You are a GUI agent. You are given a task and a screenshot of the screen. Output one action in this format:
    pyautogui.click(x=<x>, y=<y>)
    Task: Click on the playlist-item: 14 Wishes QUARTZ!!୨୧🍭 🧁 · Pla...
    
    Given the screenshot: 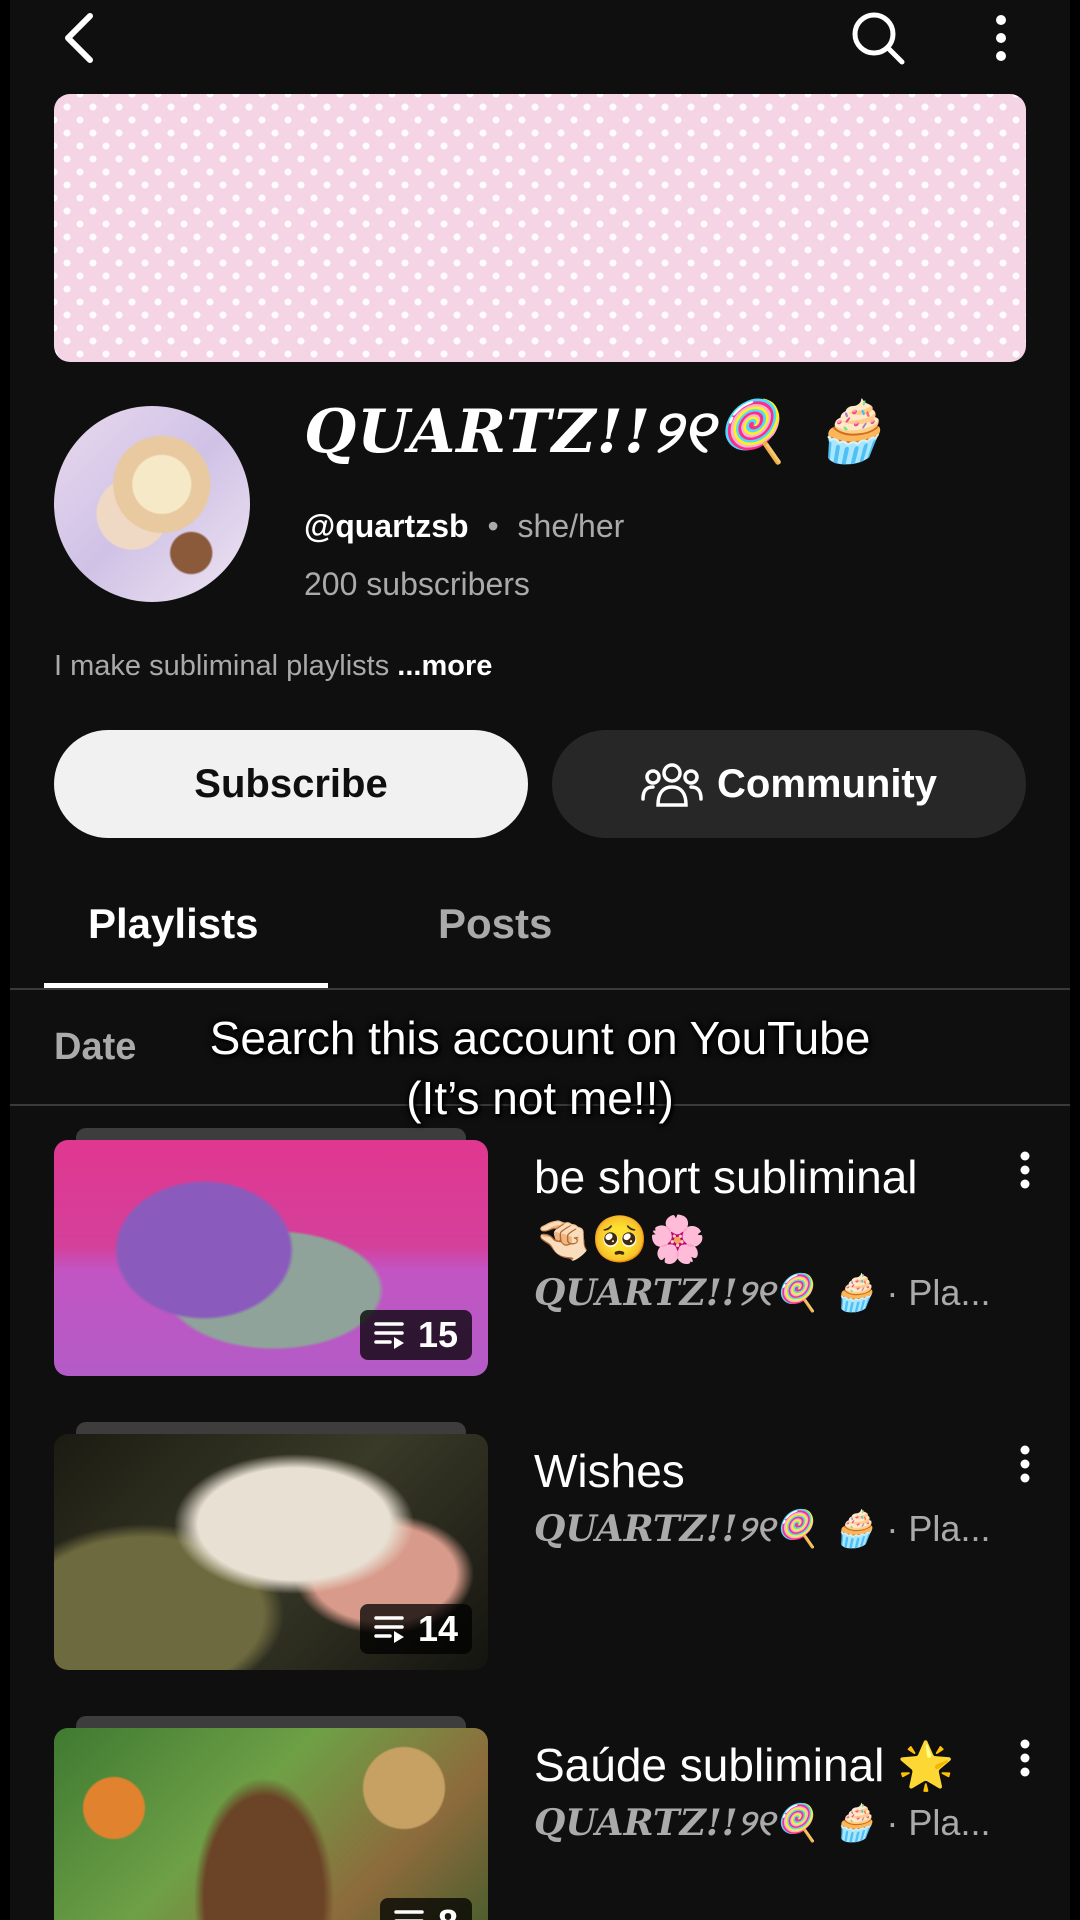 What is the action you would take?
    pyautogui.click(x=540, y=1547)
    